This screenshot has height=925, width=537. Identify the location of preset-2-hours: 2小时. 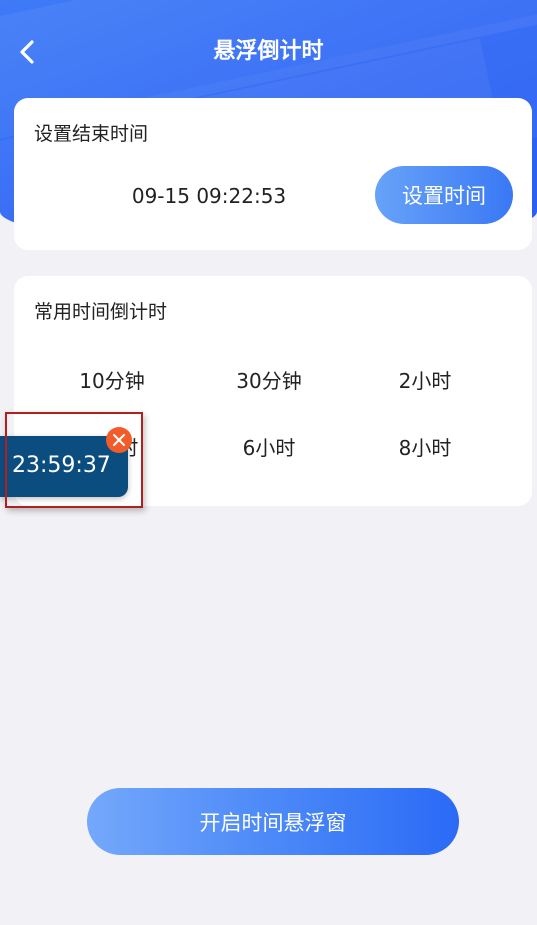
(425, 381).